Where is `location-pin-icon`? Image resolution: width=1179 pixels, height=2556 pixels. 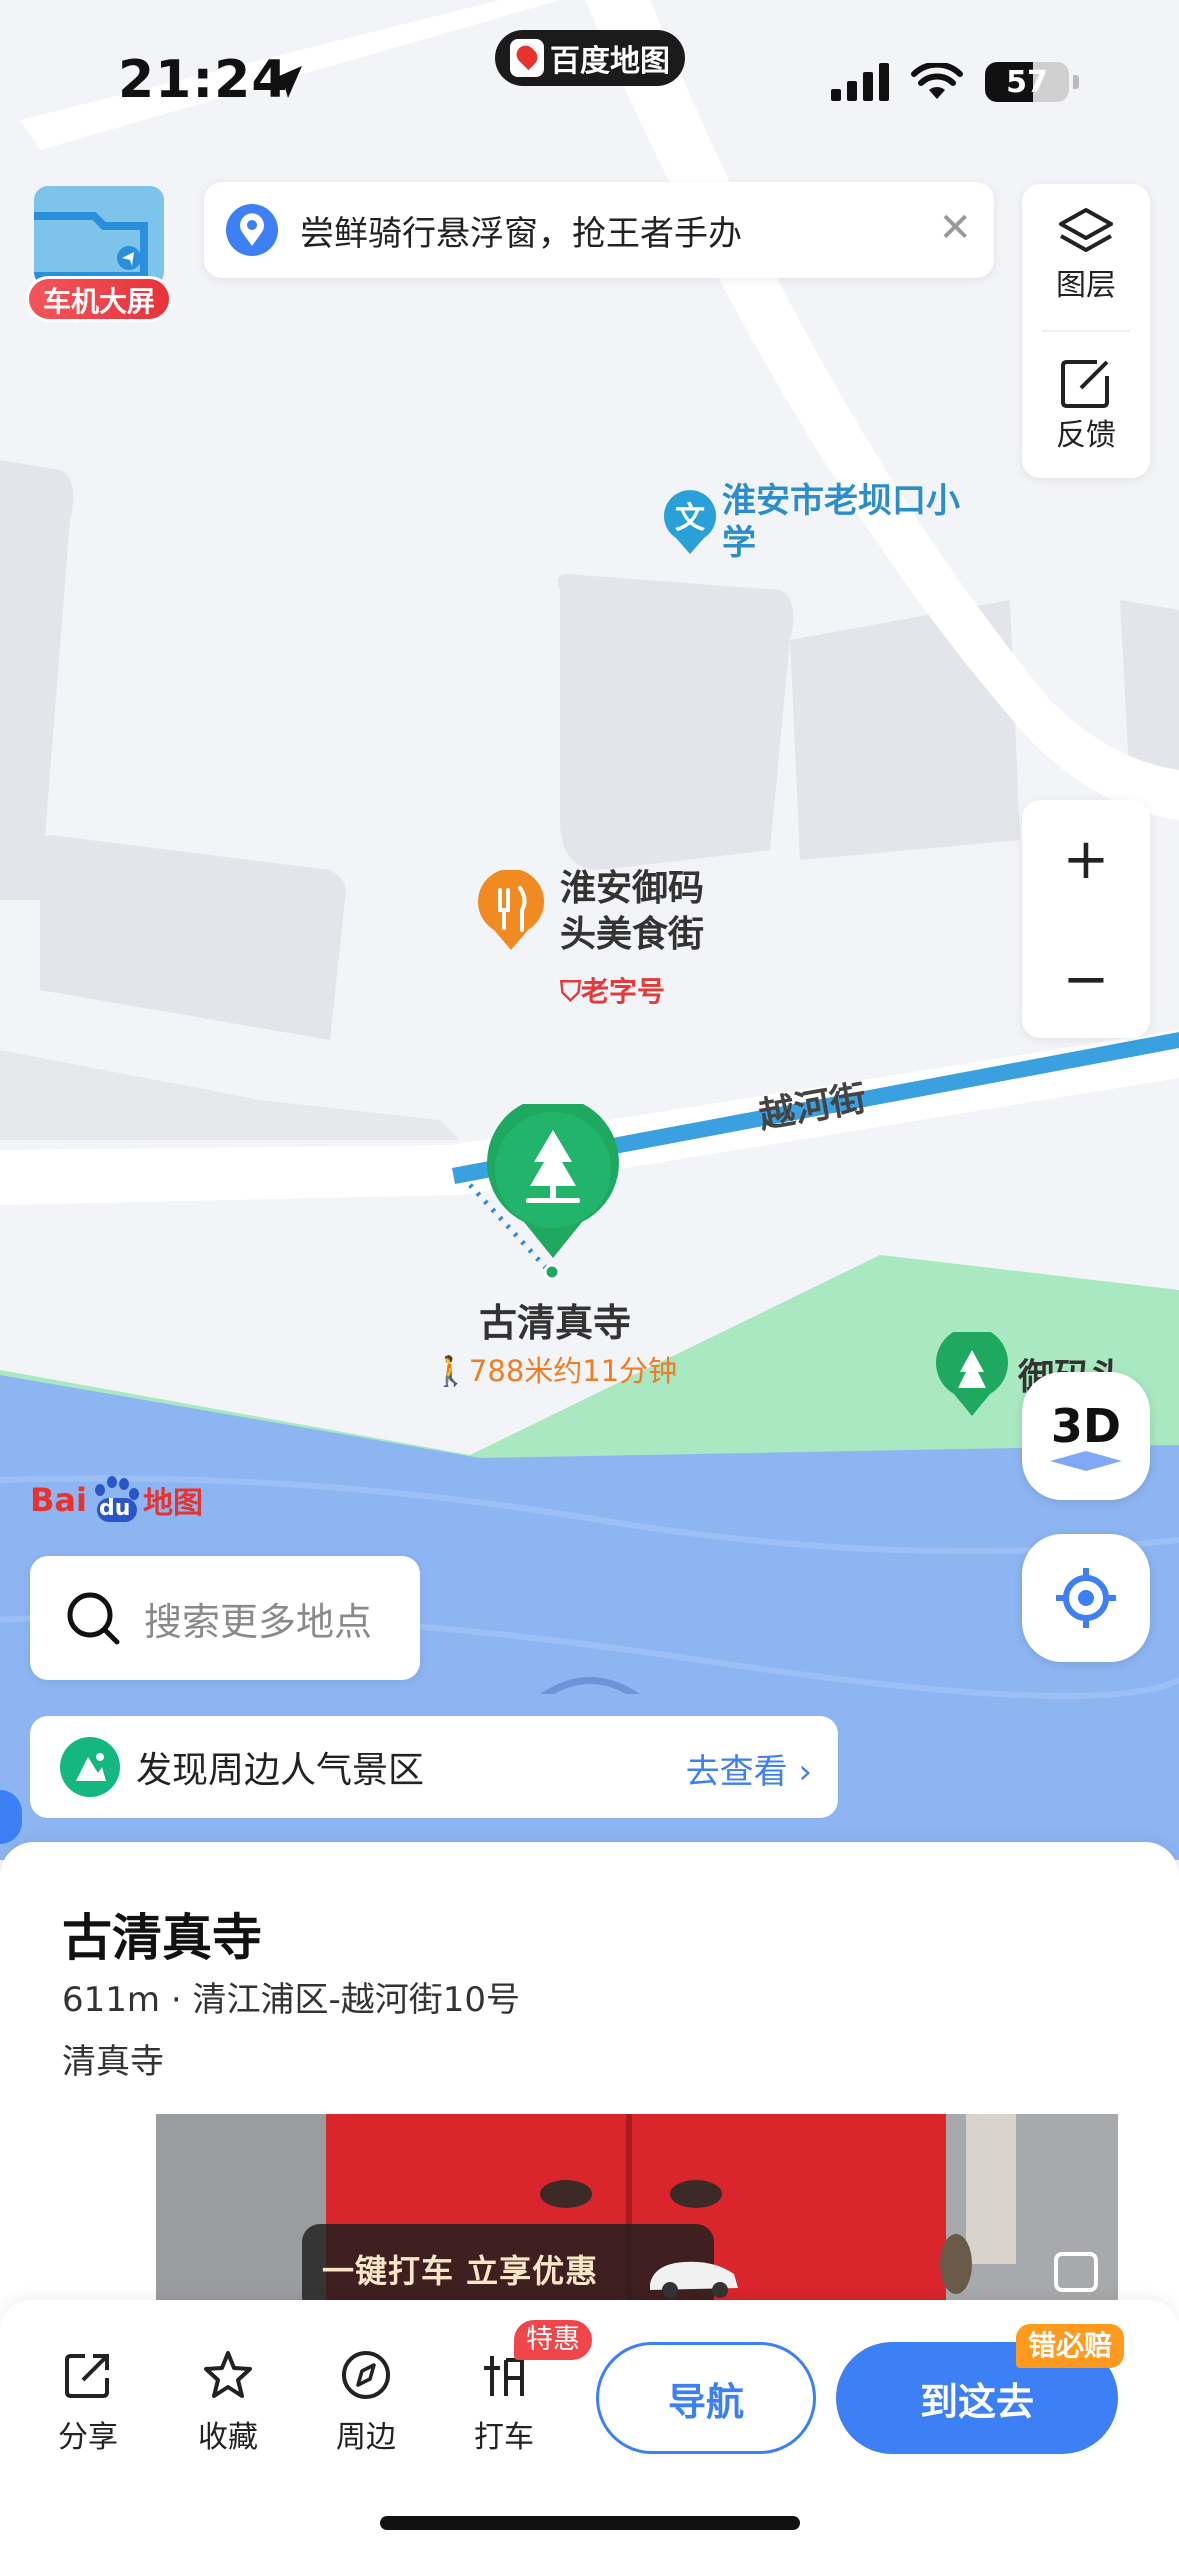 location-pin-icon is located at coordinates (252, 230).